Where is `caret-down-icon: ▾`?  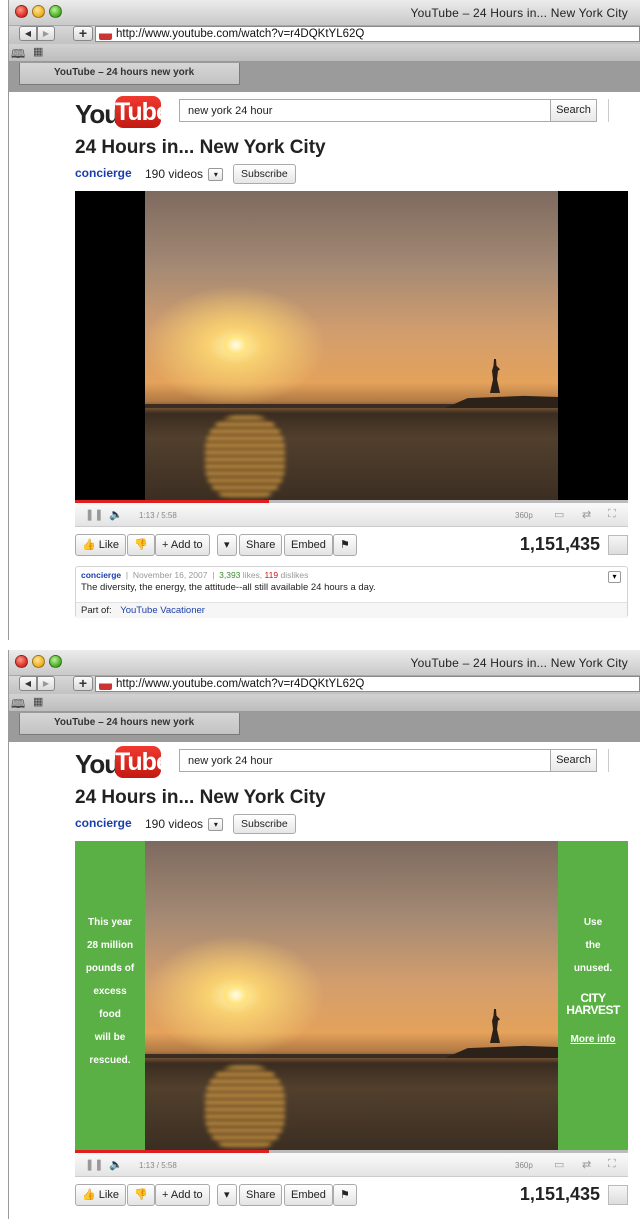
caret-down-icon: ▾ is located at coordinates (227, 545).